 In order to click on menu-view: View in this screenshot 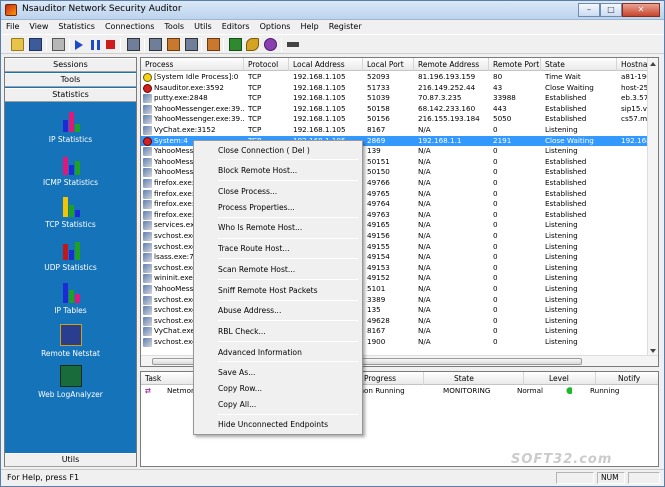, I will do `click(38, 27)`.